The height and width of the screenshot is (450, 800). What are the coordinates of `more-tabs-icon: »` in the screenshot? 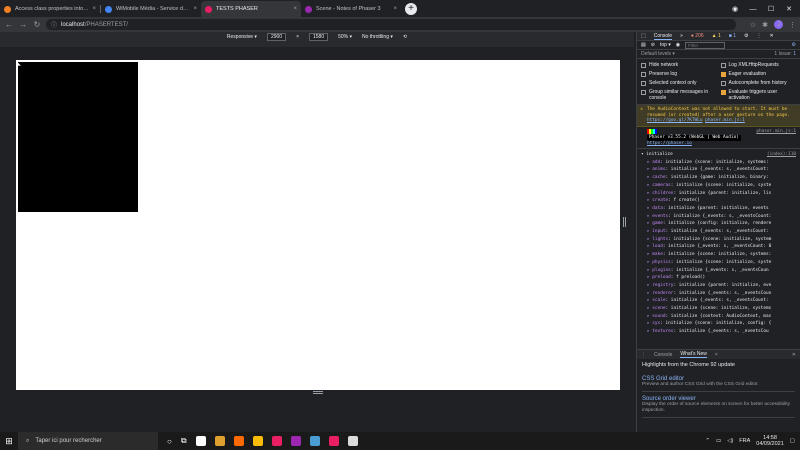 It's located at (681, 36).